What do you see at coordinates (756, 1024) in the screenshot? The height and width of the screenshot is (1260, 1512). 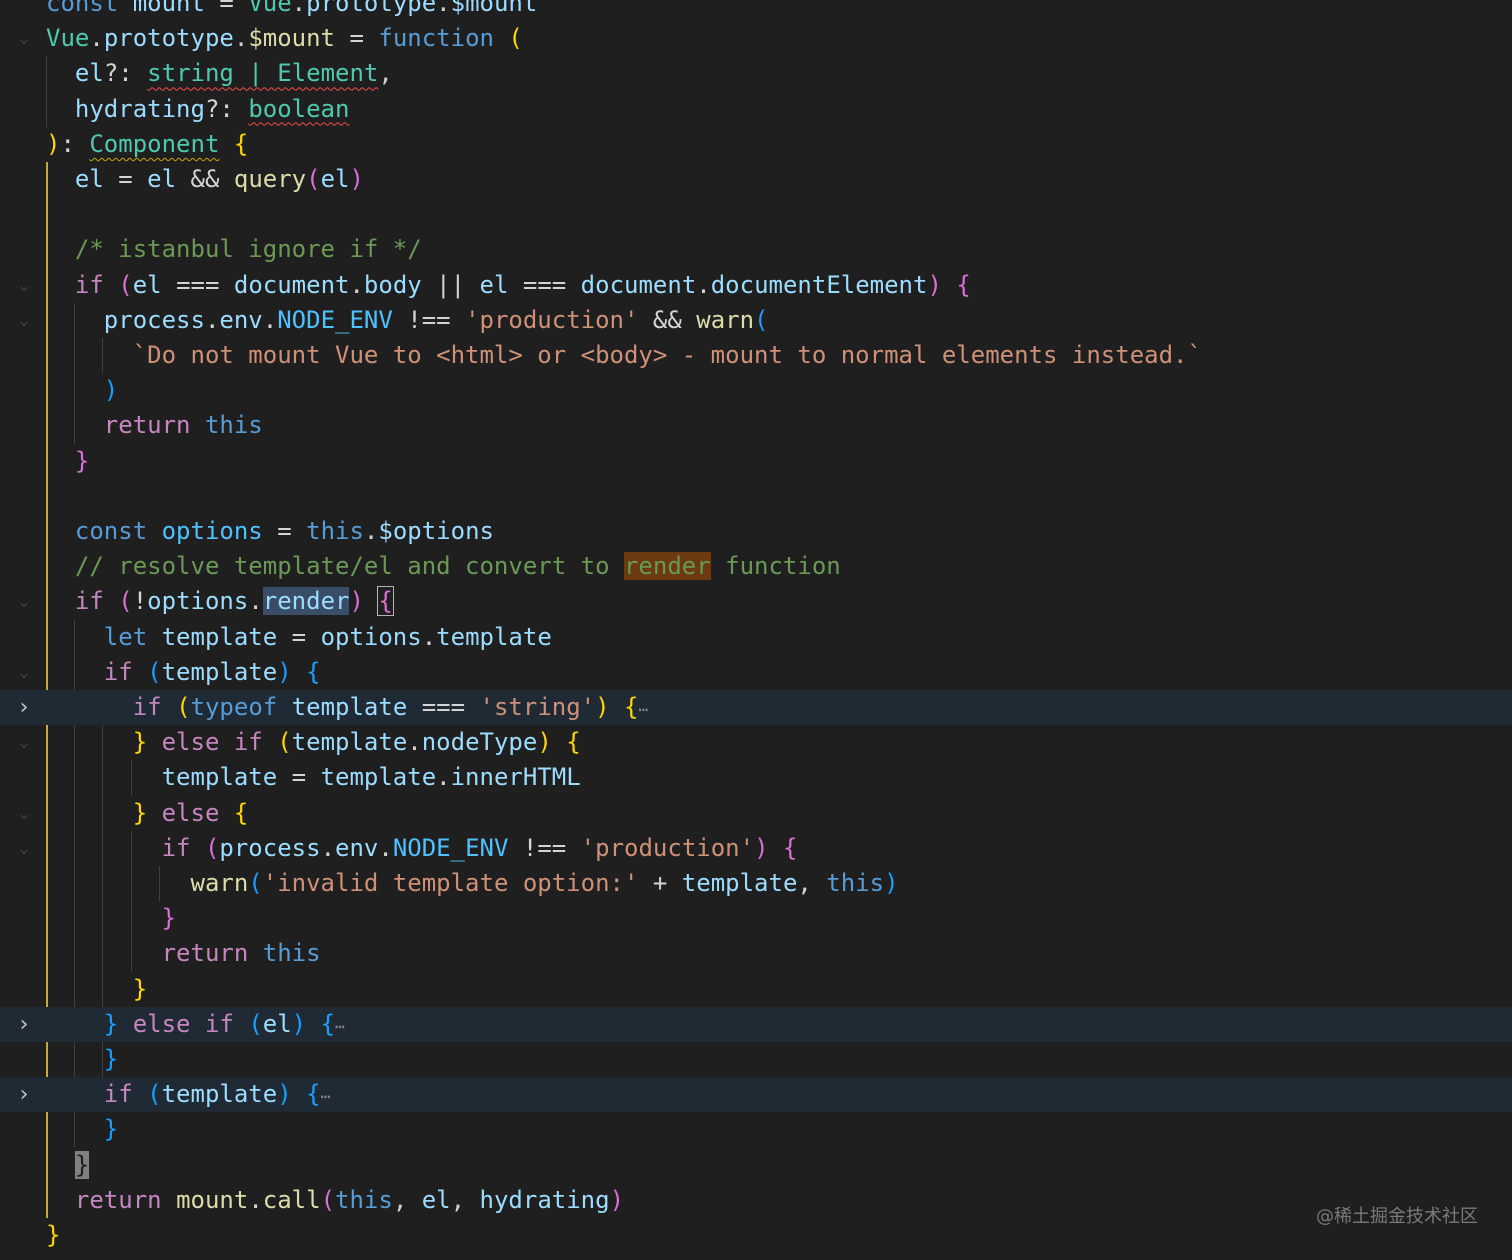 I see `code-line: › } else if (el) {⋯` at bounding box center [756, 1024].